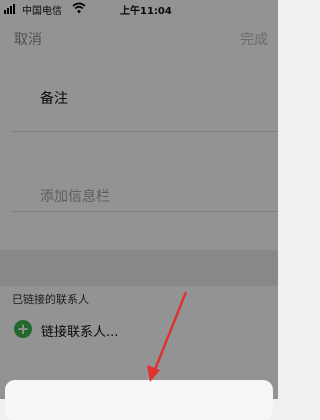 This screenshot has width=320, height=420. What do you see at coordinates (167, 336) in the screenshot?
I see `annotation-arrow` at bounding box center [167, 336].